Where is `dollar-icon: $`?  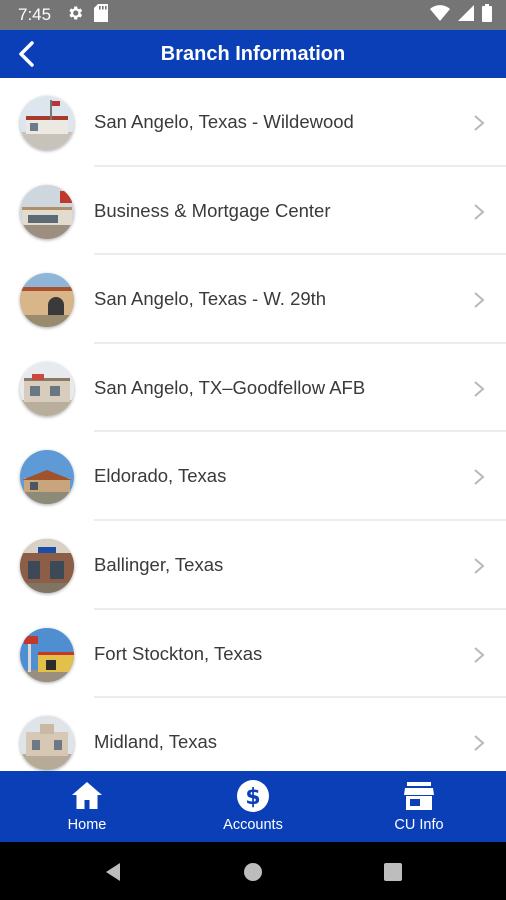
dollar-icon: $ is located at coordinates (253, 796).